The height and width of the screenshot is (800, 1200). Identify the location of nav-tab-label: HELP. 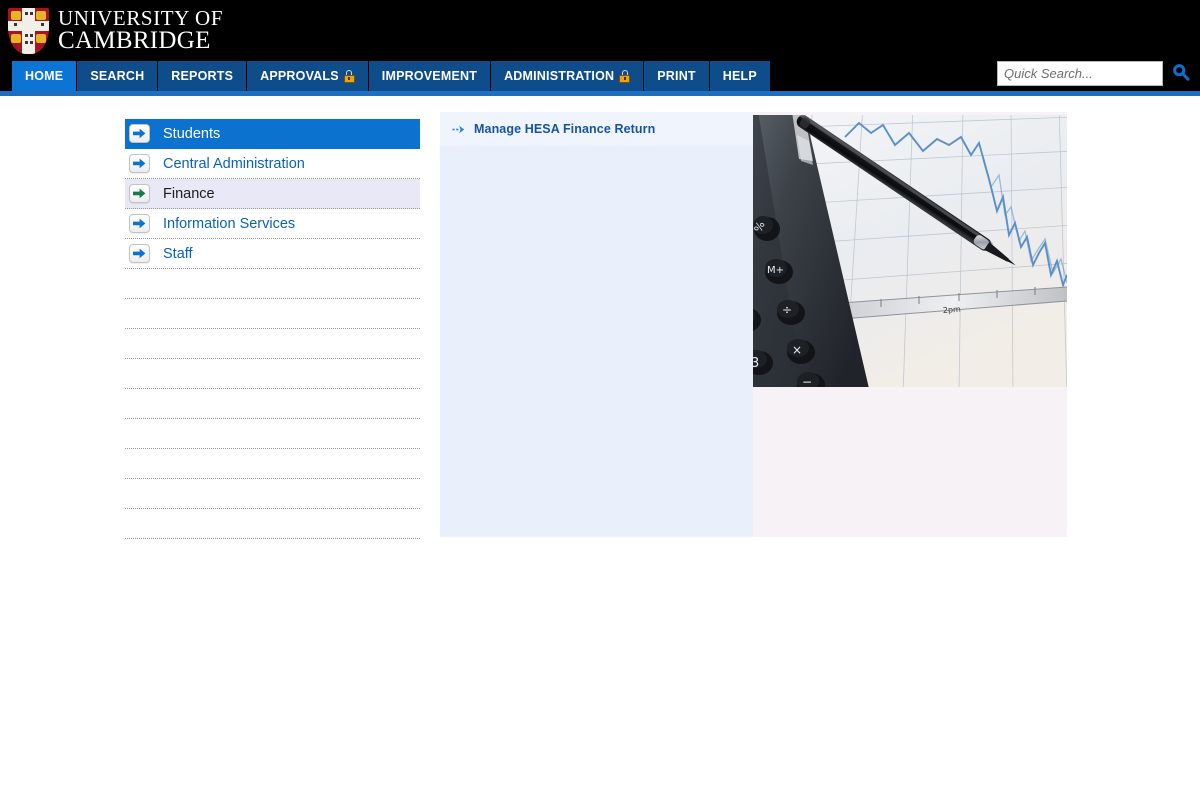
(739, 76).